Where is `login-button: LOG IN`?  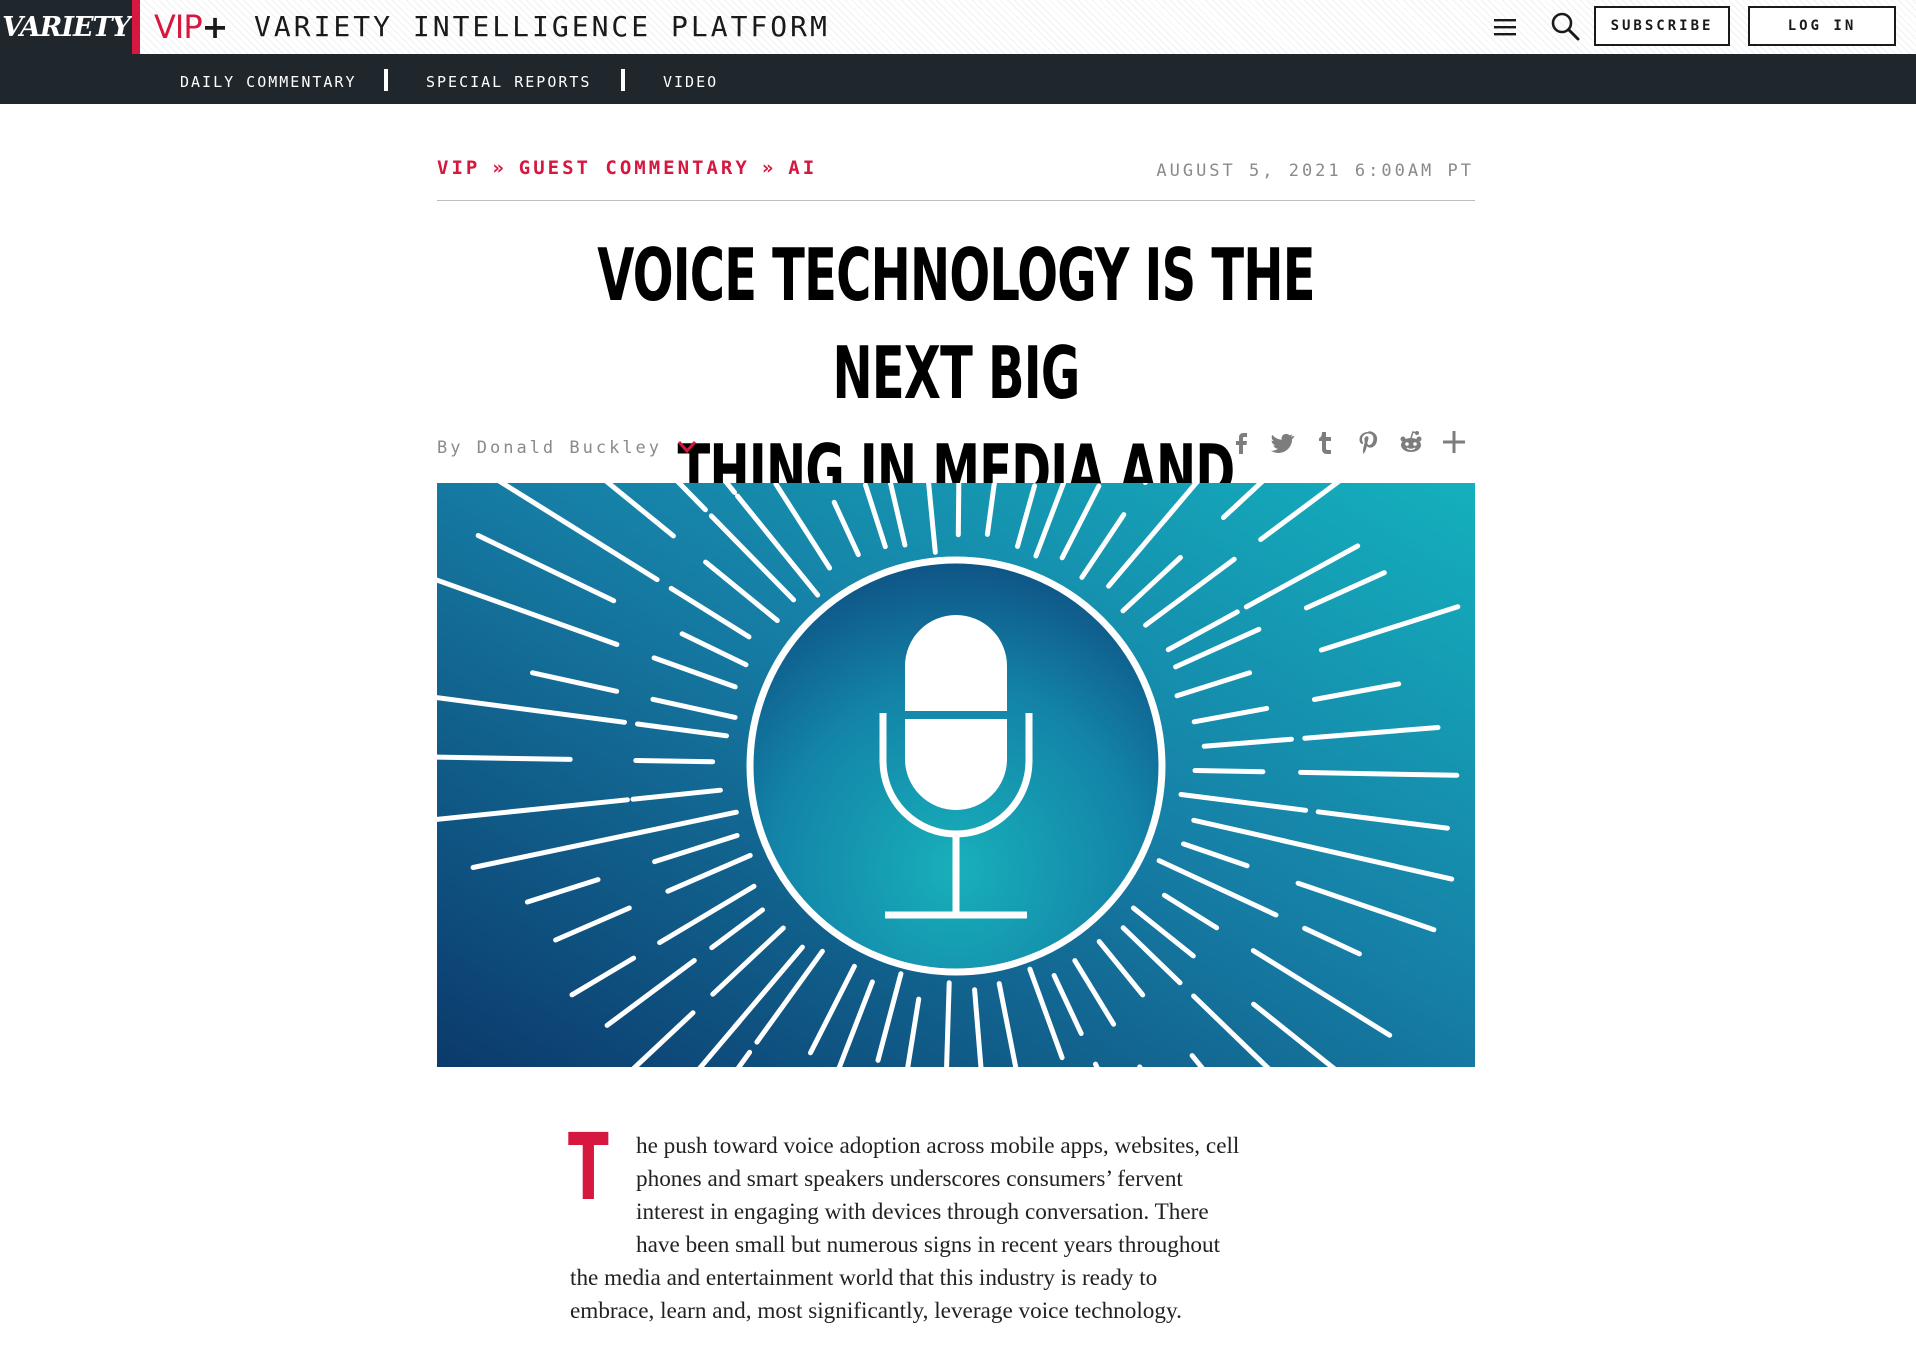 login-button: LOG IN is located at coordinates (1822, 26).